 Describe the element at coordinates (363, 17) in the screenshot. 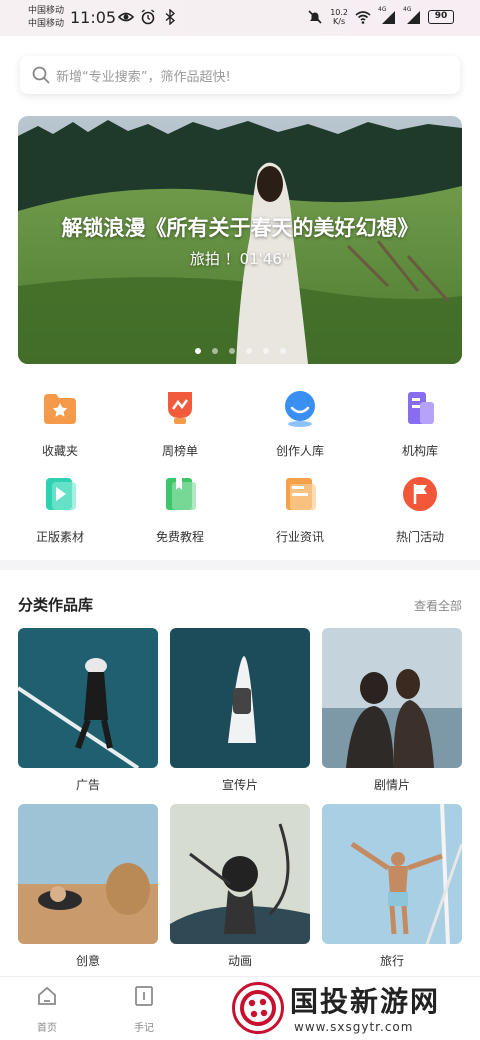

I see `wifi-icon` at that location.